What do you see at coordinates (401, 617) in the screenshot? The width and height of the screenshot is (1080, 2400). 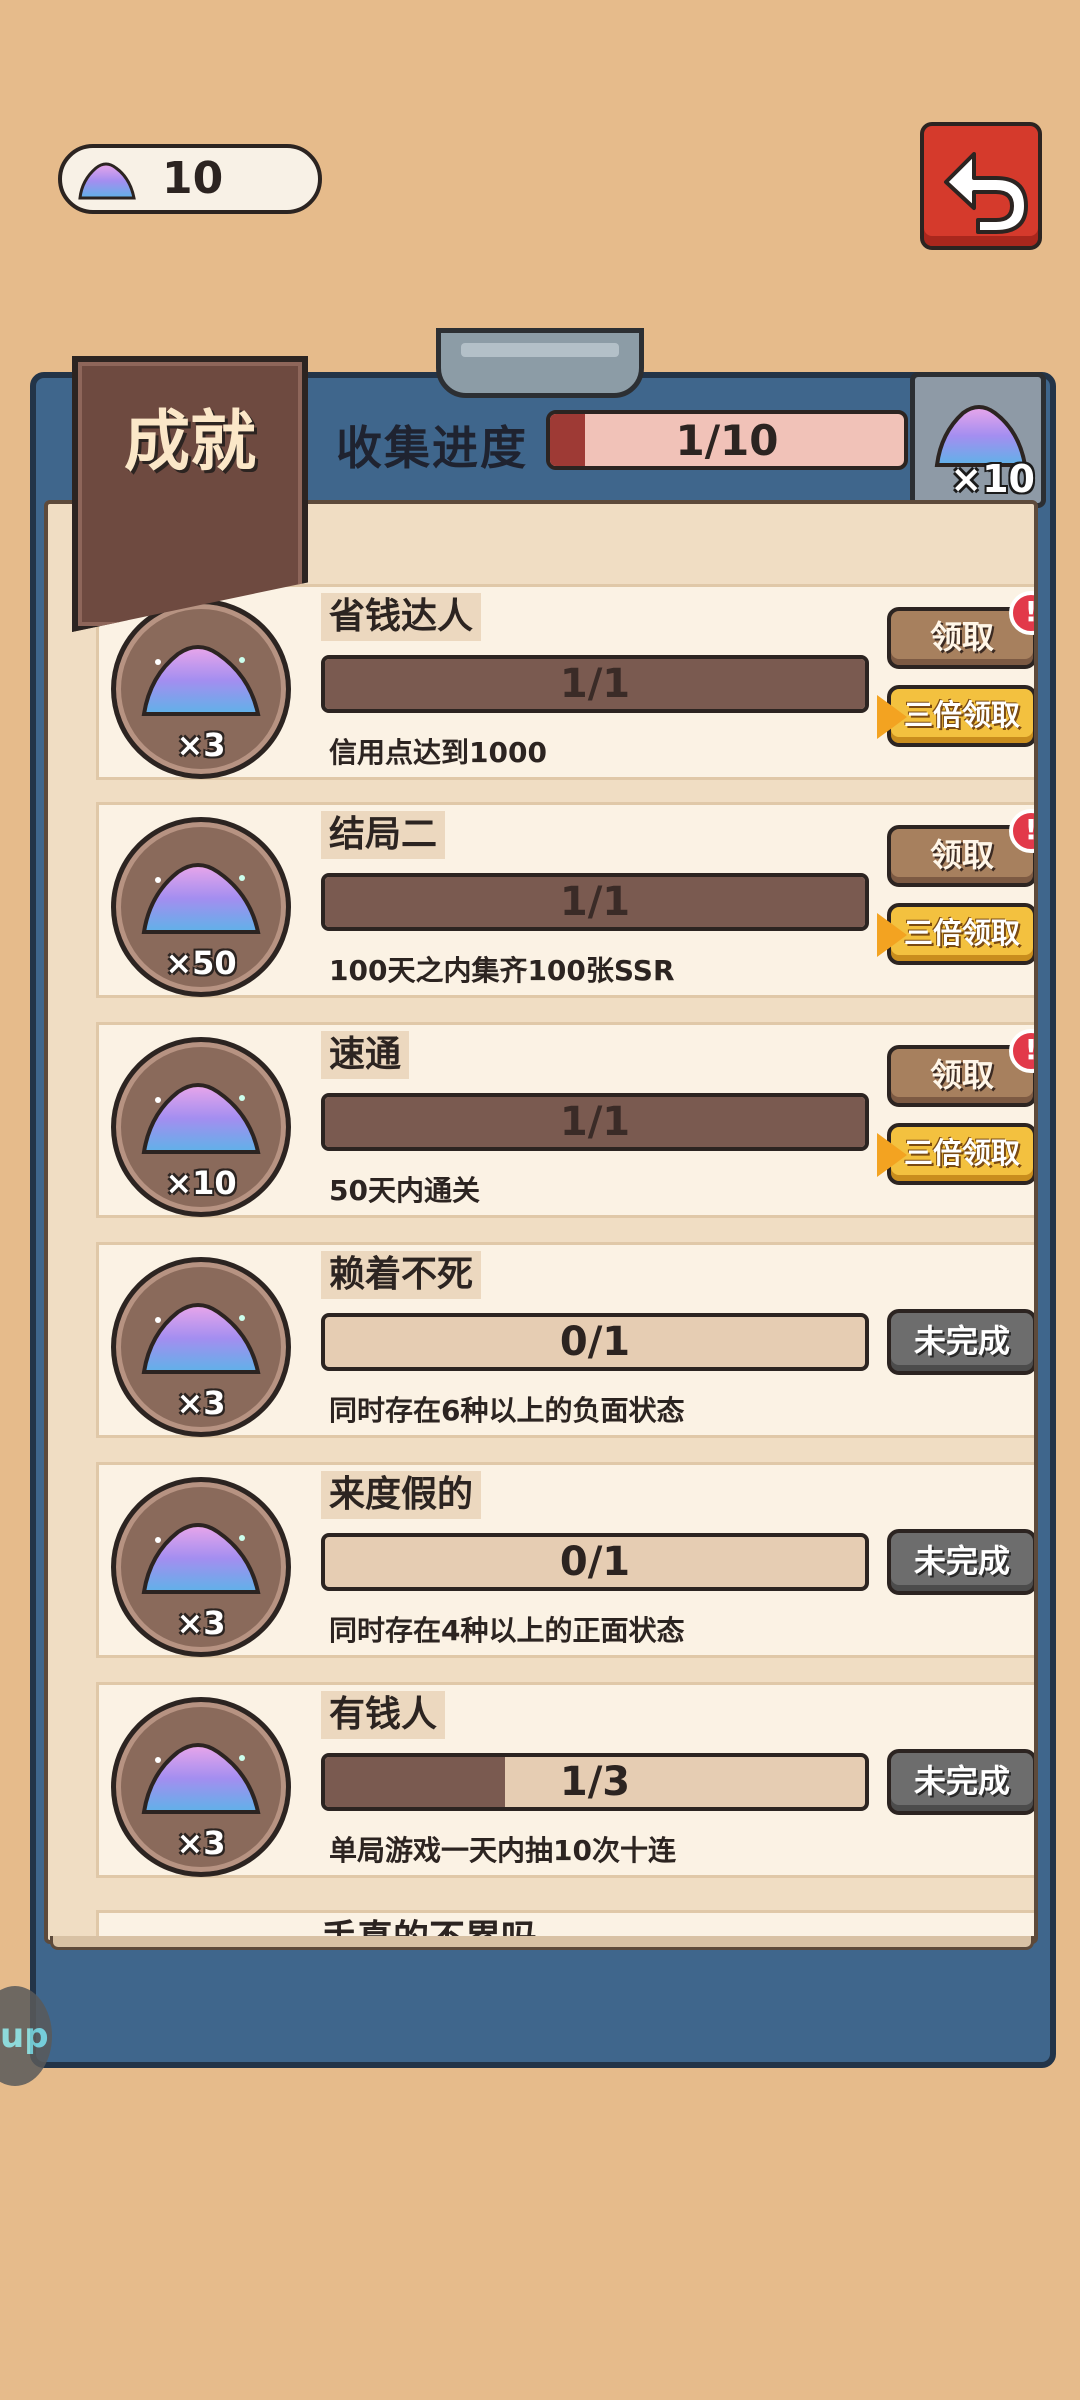 I see `achievement-title: 省钱达人` at bounding box center [401, 617].